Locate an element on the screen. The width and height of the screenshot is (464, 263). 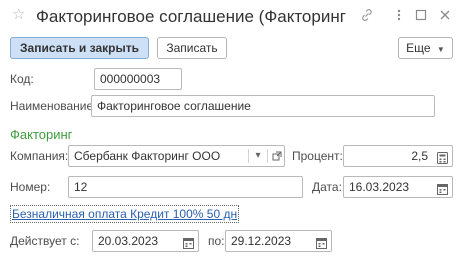
company-field: Сбербанк Факторинг ООО ▾ is located at coordinates (176, 156).